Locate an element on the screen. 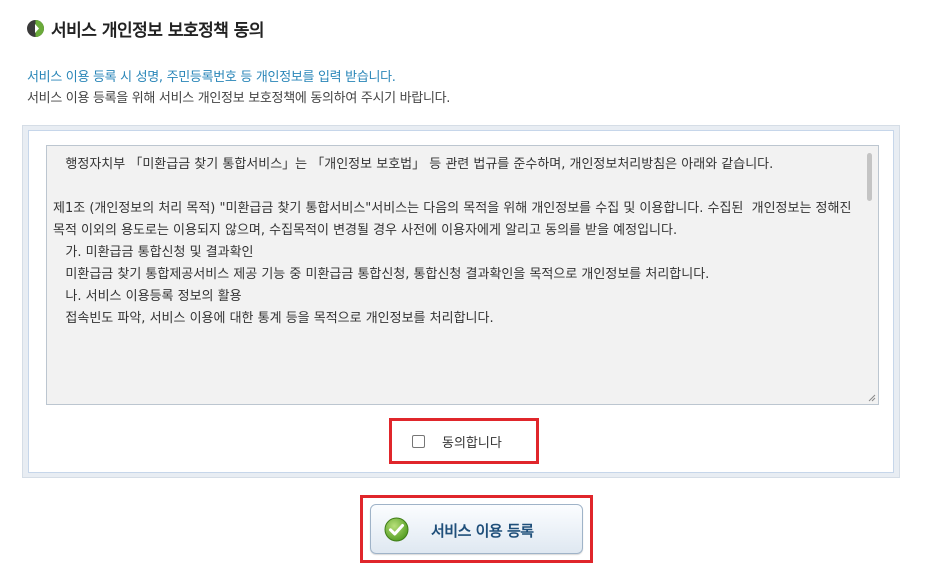 This screenshot has width=925, height=569. scrollbar-thumb is located at coordinates (869, 177).